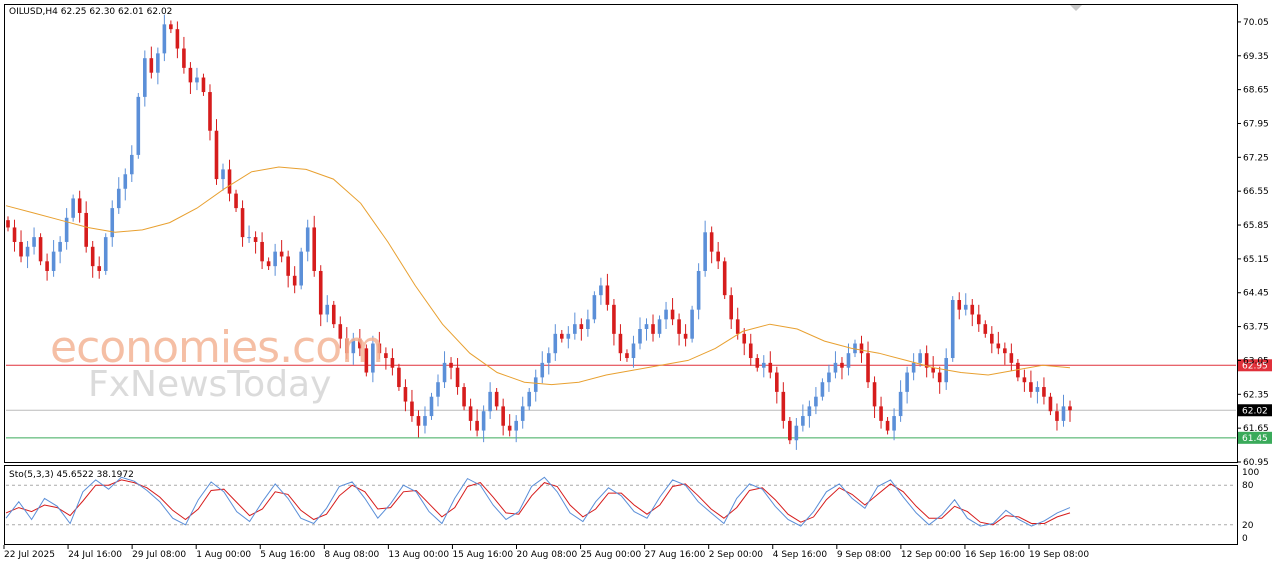 The height and width of the screenshot is (567, 1280). I want to click on price-label-current: 62.02, so click(1255, 411).